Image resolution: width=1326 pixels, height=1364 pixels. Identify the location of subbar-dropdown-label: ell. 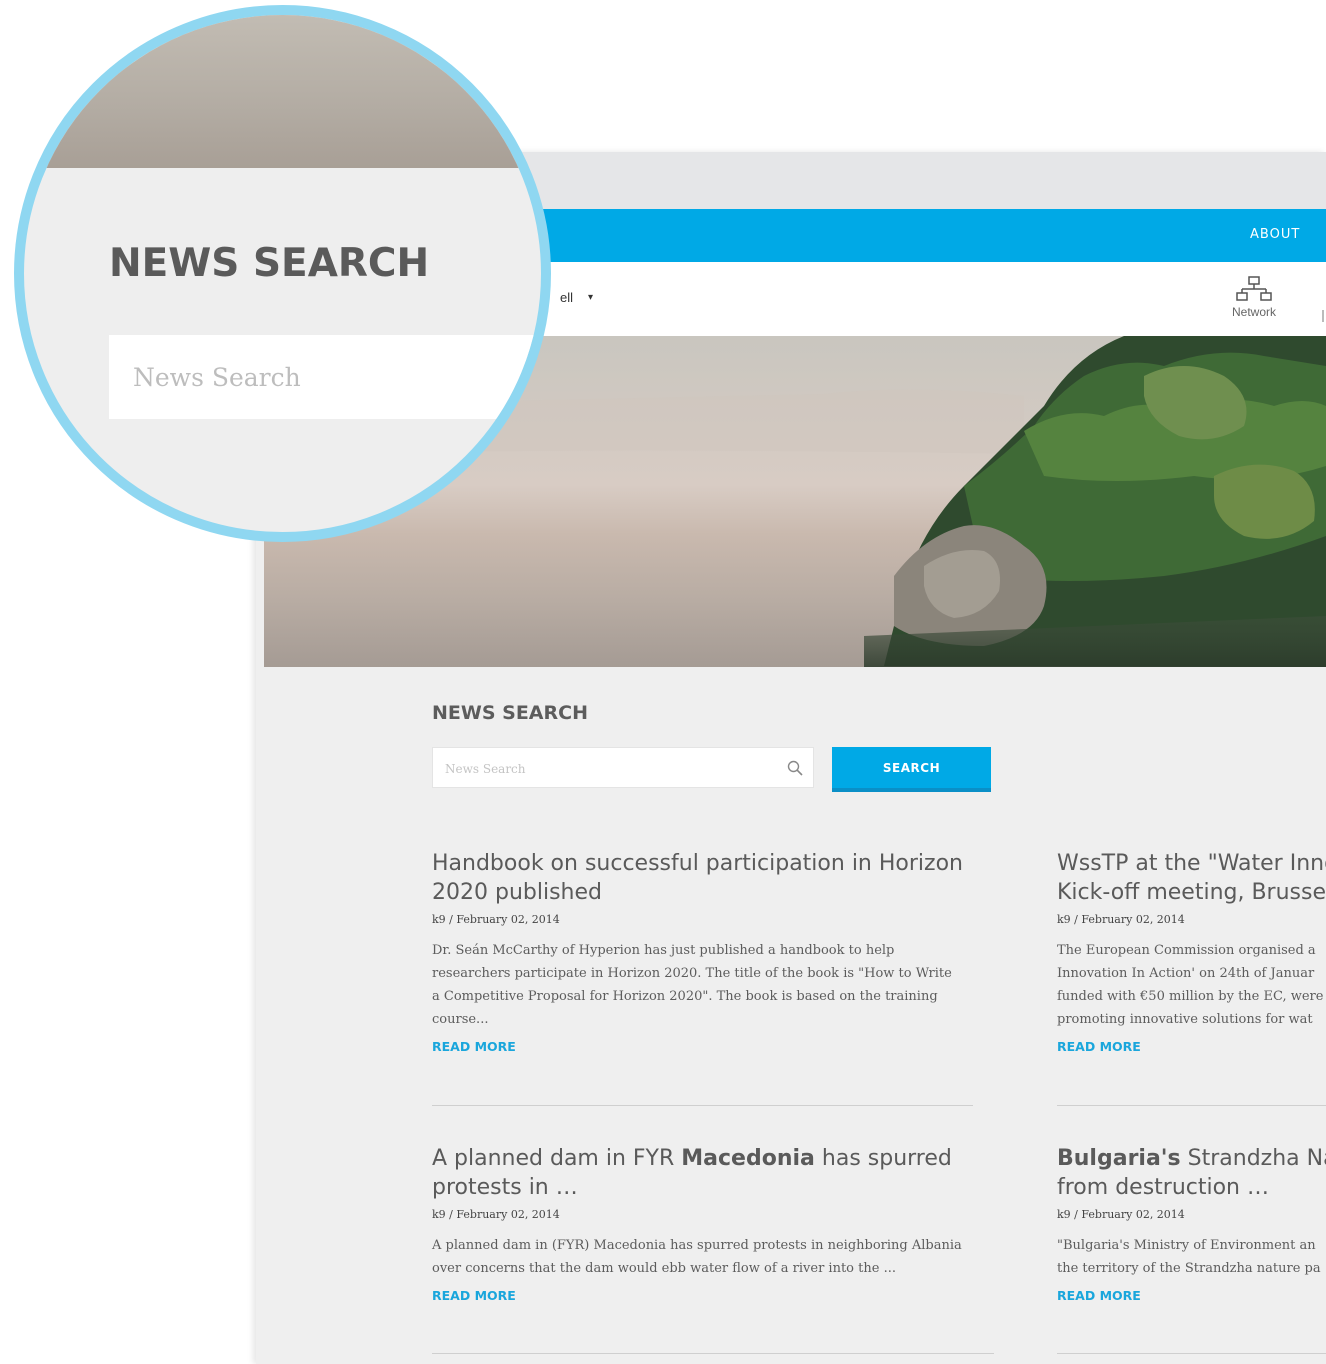
(566, 297).